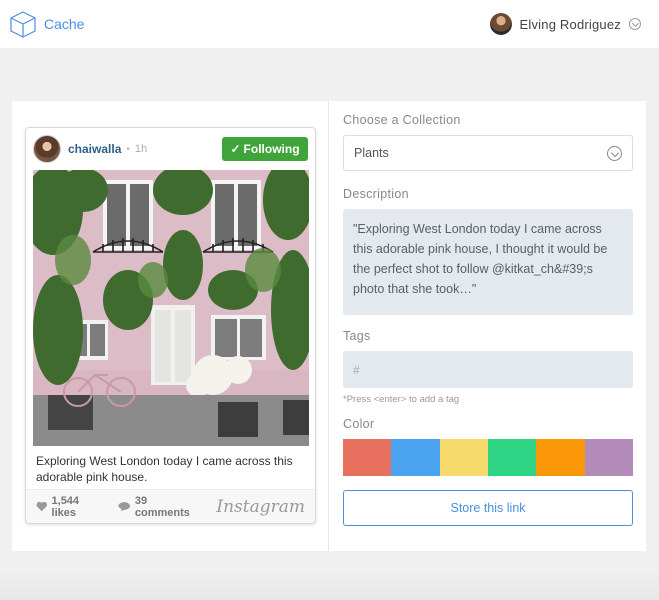  Describe the element at coordinates (170, 149) in the screenshot. I see `post-header: chaiwalla • 1h ✓ Following` at that location.